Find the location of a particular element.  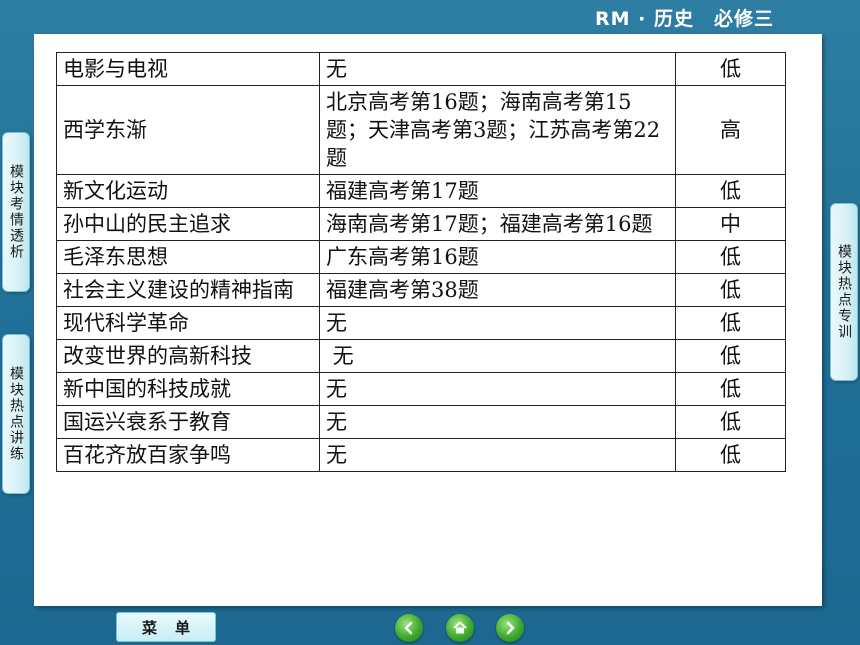

level-cell: 中 is located at coordinates (730, 224).